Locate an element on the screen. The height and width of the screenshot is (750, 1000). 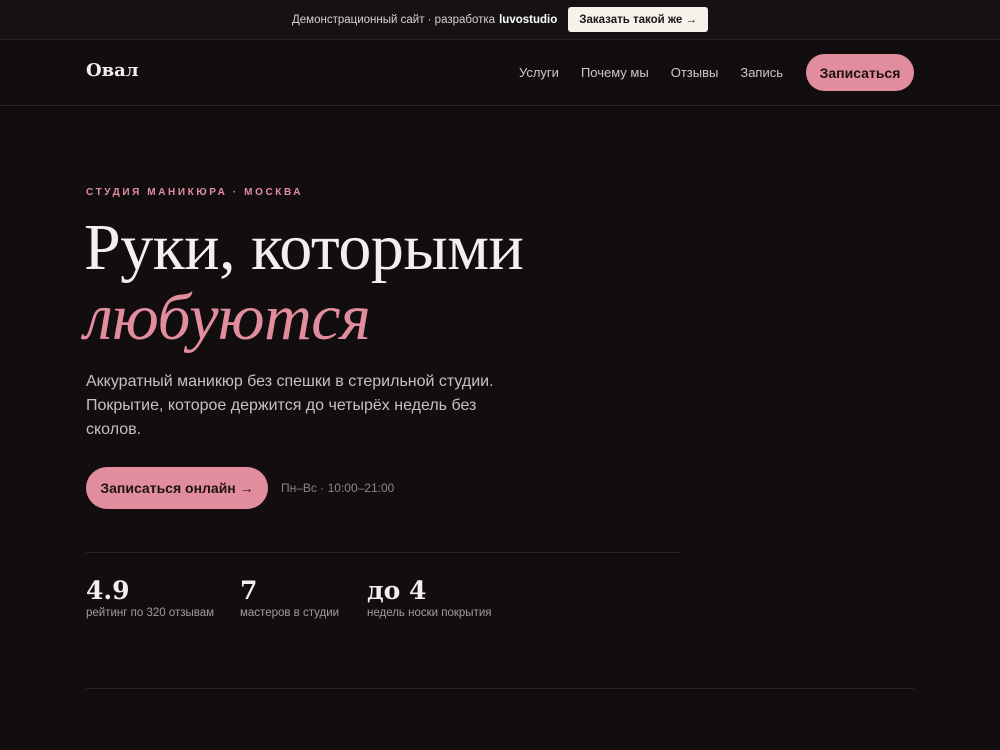
stat-masters-label: мастеров в студии is located at coordinates (290, 613).